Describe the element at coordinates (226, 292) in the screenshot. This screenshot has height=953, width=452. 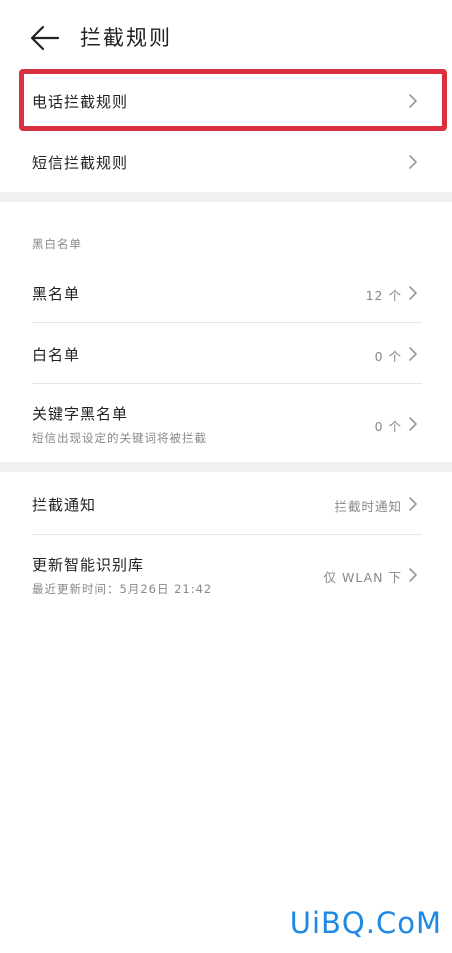
I see `blacklist-item: 黑名单 12 个` at that location.